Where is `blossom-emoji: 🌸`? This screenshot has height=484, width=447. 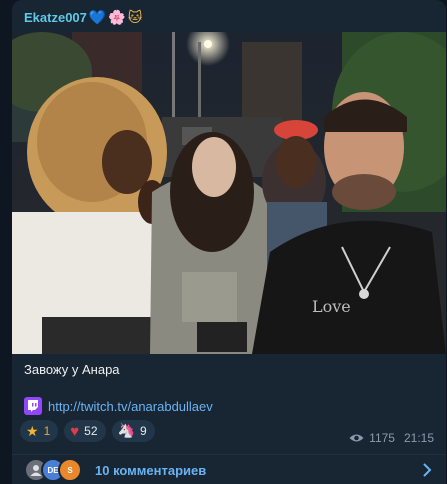 blossom-emoji: 🌸 is located at coordinates (117, 17).